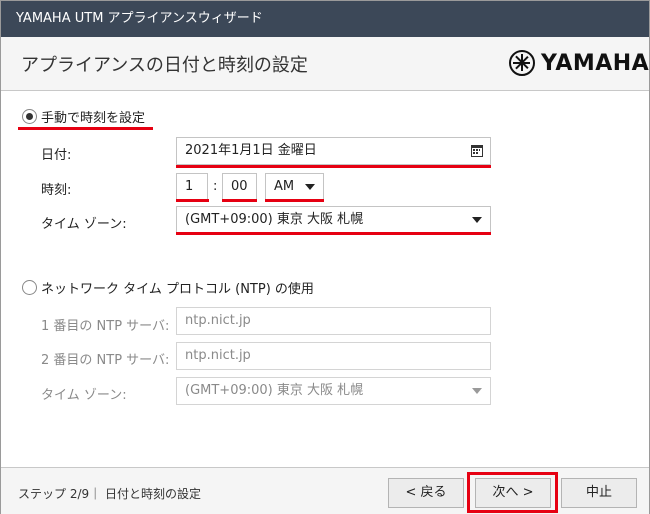 This screenshot has width=650, height=514. I want to click on ntp-label: ネットワーク タイム プロトコル (NTP) の使用, so click(177, 289).